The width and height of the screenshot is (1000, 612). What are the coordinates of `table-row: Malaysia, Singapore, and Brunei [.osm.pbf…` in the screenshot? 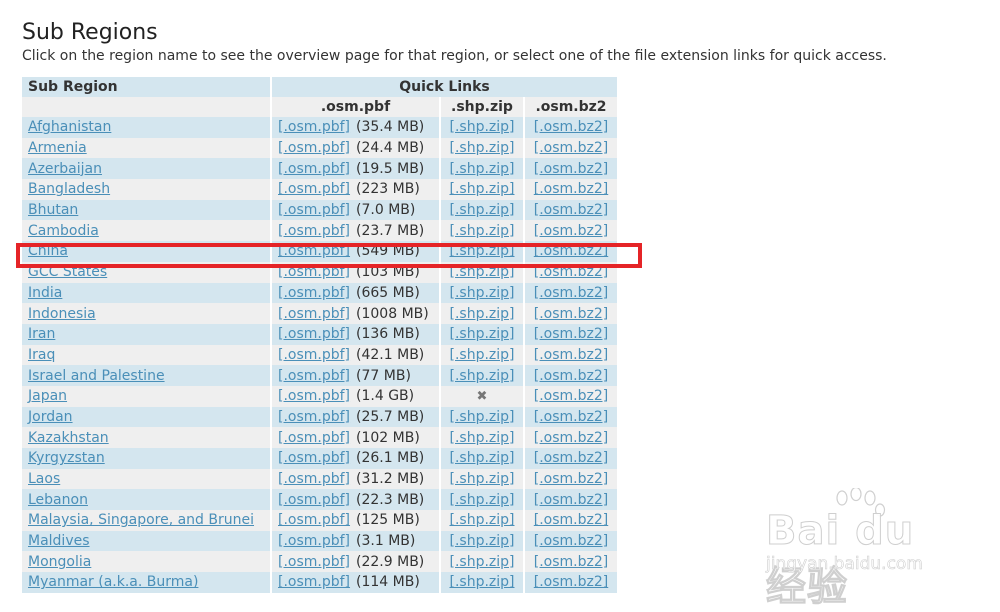 It's located at (320, 520).